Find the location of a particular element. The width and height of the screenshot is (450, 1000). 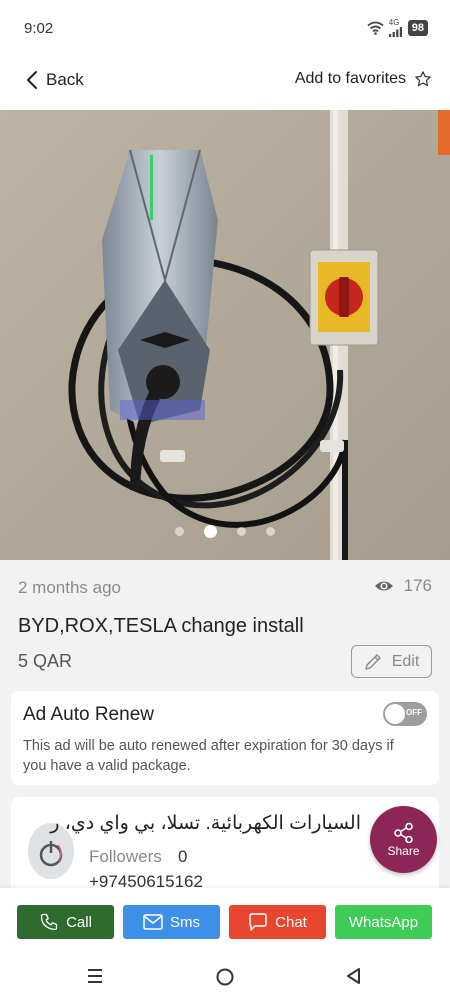

back-button: Back is located at coordinates (55, 80).